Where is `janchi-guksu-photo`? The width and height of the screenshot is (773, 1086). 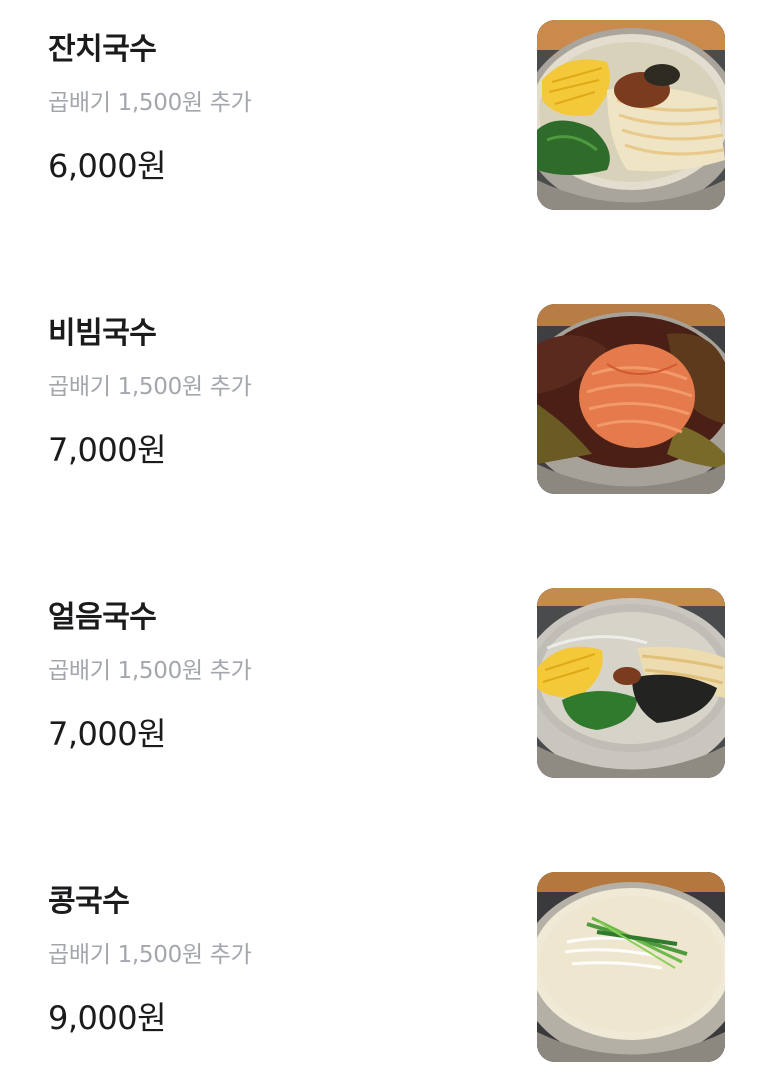
janchi-guksu-photo is located at coordinates (631, 115).